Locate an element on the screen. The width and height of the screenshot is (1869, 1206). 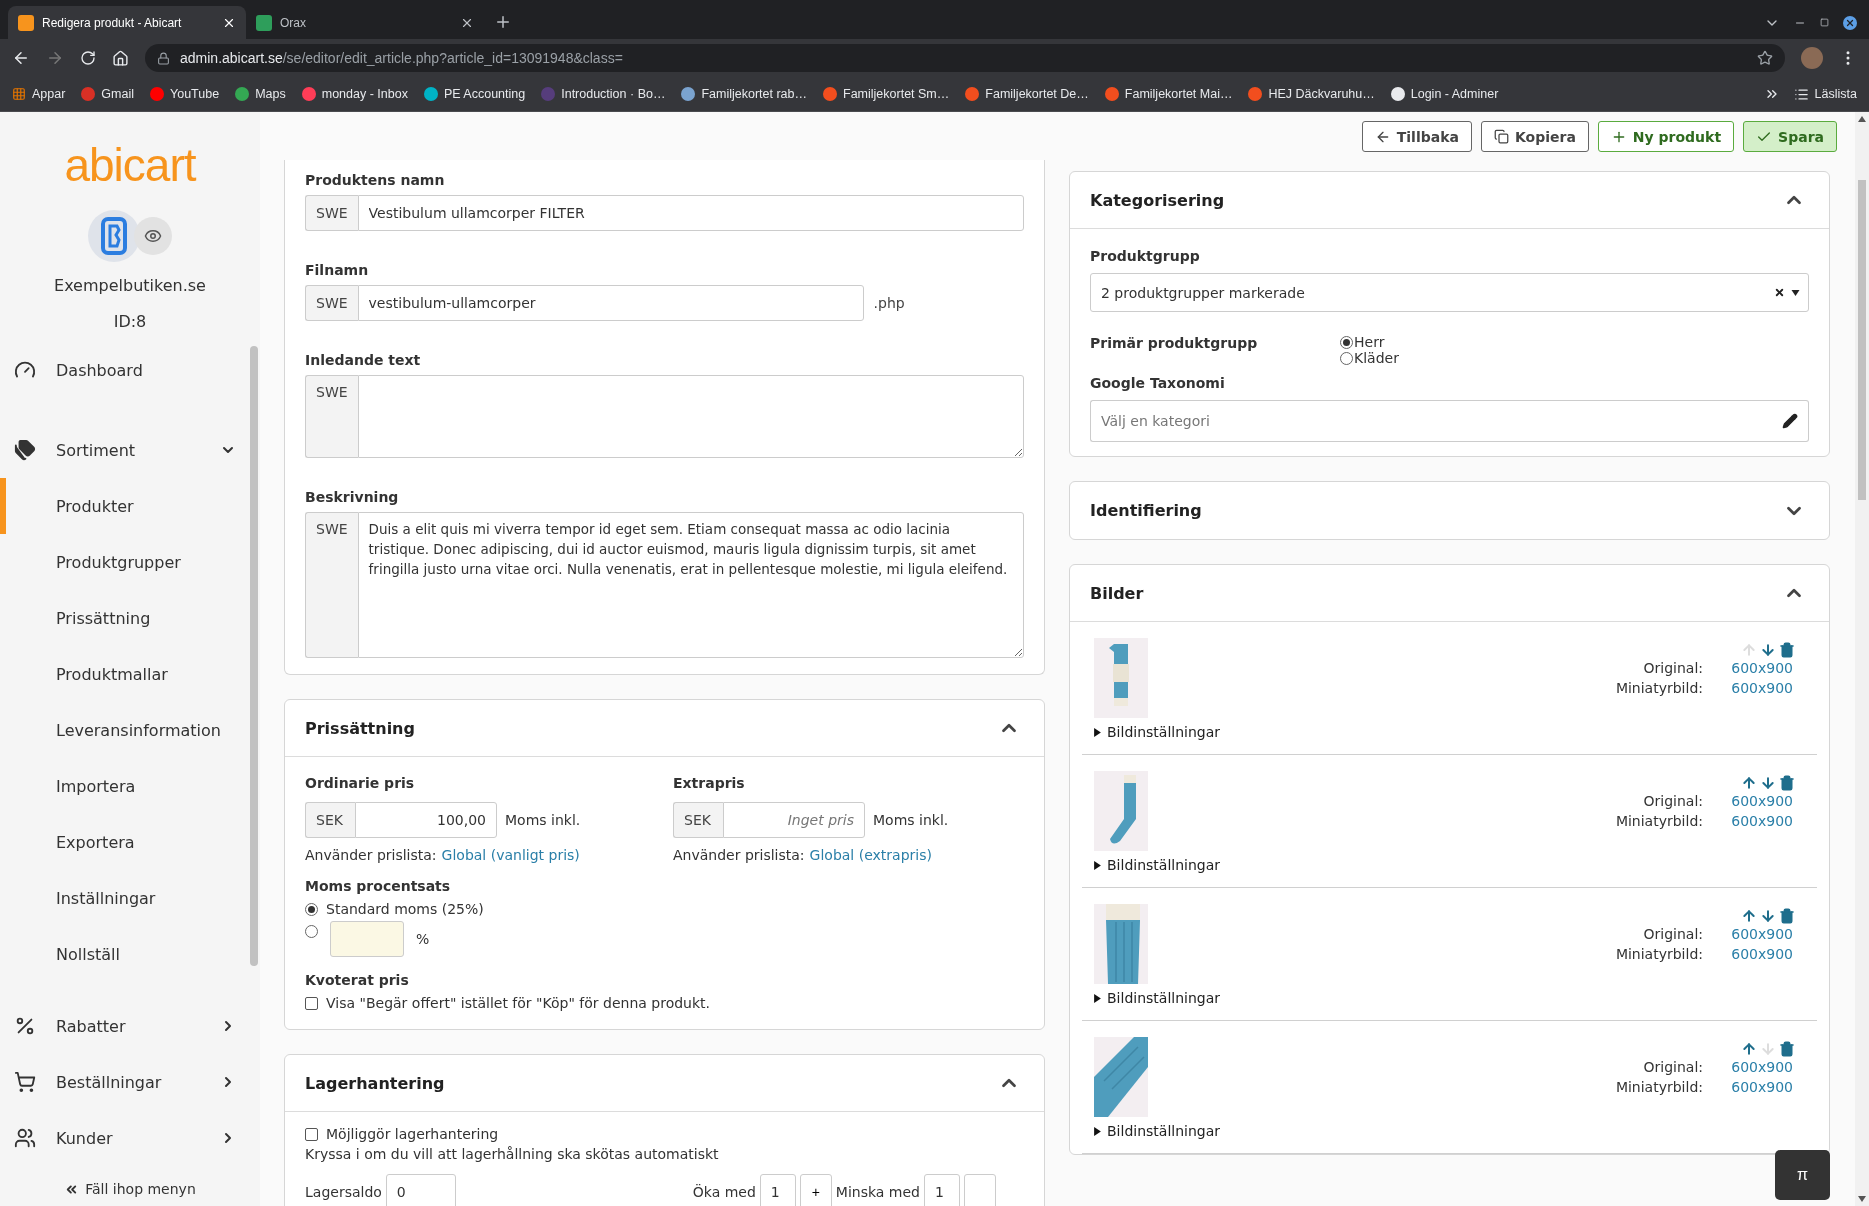
scroll-up-icon is located at coordinates (1862, 119).